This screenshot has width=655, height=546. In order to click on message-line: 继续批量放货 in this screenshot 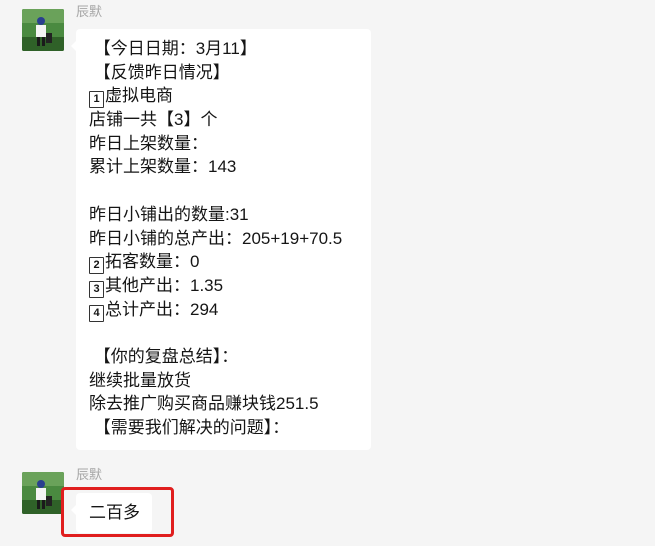, I will do `click(140, 380)`.